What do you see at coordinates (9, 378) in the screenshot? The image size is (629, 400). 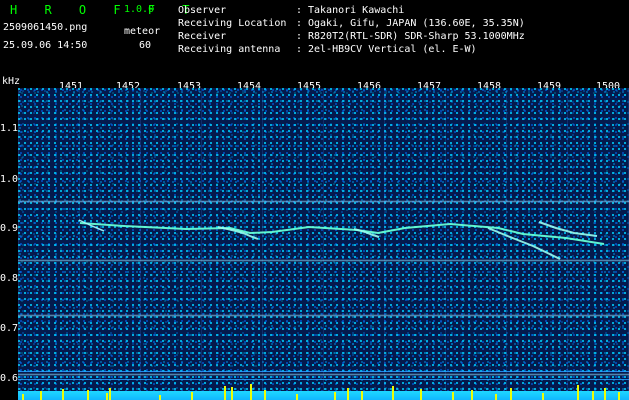 I see `frequency-tick-0-6: 0.6` at bounding box center [9, 378].